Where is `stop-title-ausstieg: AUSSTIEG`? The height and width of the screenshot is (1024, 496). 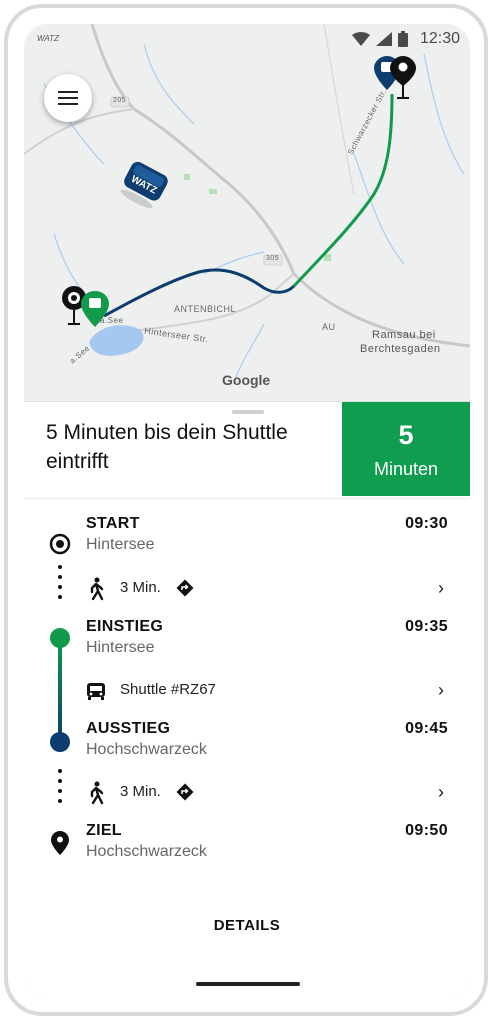 stop-title-ausstieg: AUSSTIEG is located at coordinates (128, 728).